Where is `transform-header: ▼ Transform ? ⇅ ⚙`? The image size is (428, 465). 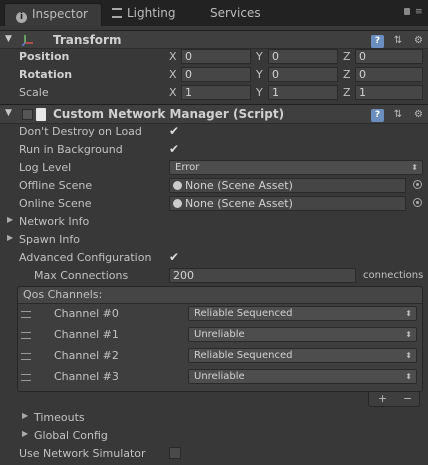 transform-header: ▼ Transform ? ⇅ ⚙ is located at coordinates (214, 39).